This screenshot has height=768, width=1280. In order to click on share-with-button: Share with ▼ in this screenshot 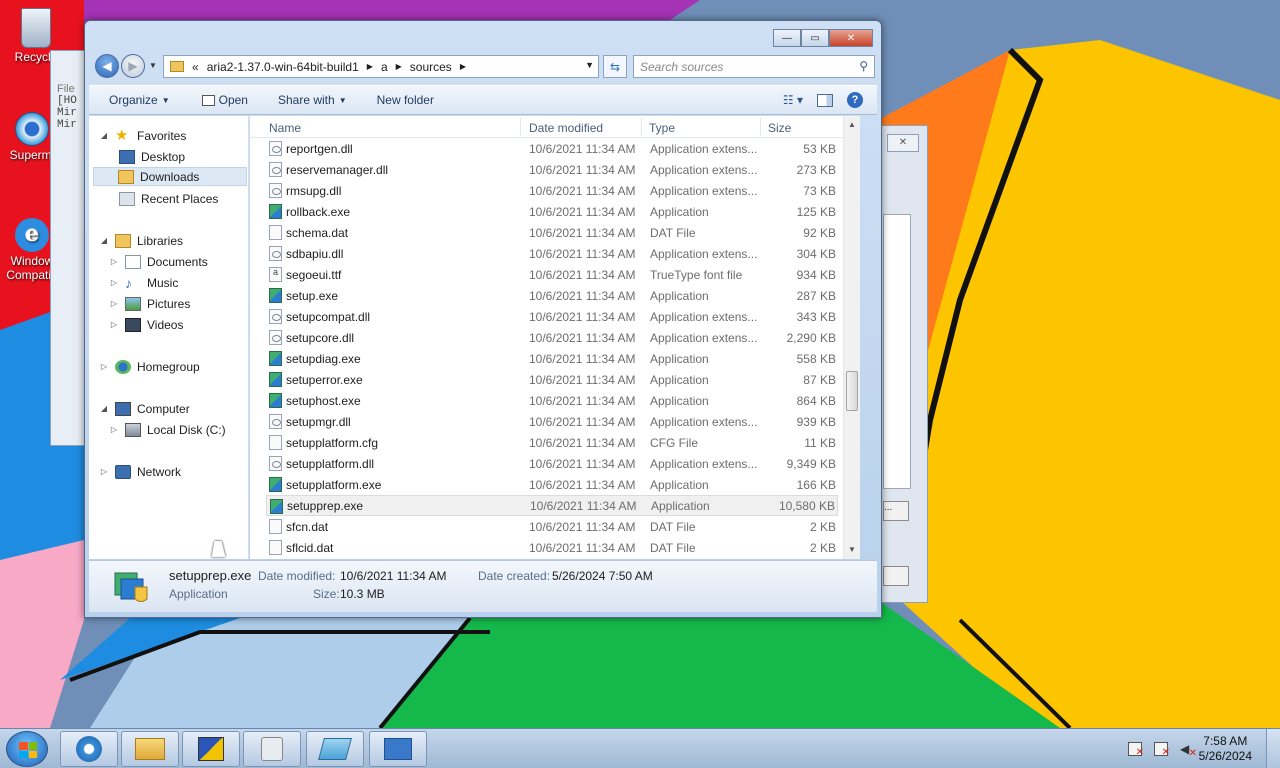, I will do `click(312, 100)`.